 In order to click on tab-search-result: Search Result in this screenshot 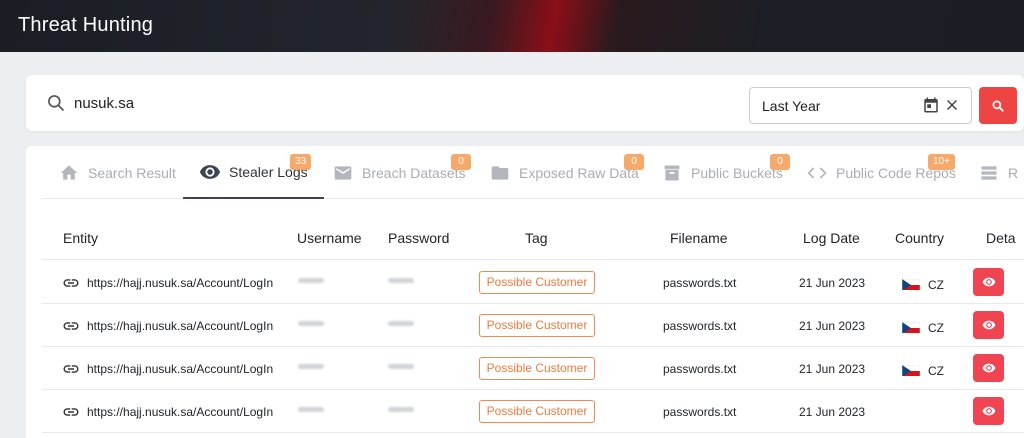, I will do `click(117, 172)`.